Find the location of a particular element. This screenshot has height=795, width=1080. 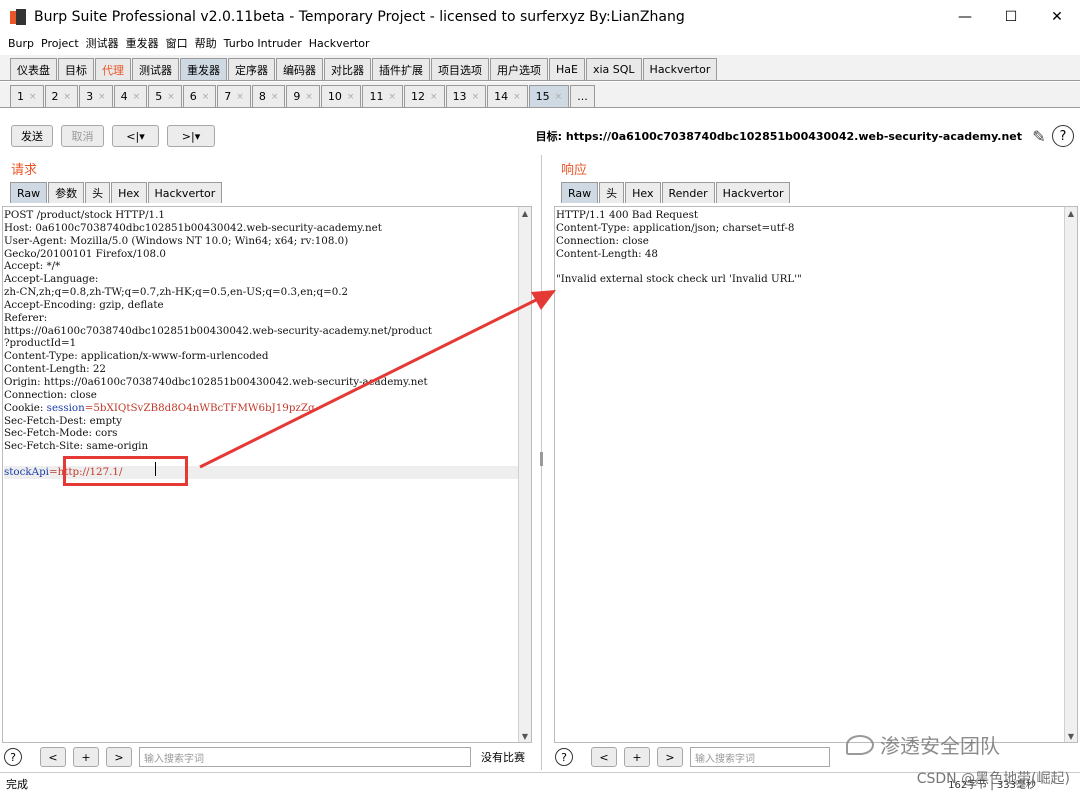

menu-item-item-3: 重发器 is located at coordinates (142, 43).